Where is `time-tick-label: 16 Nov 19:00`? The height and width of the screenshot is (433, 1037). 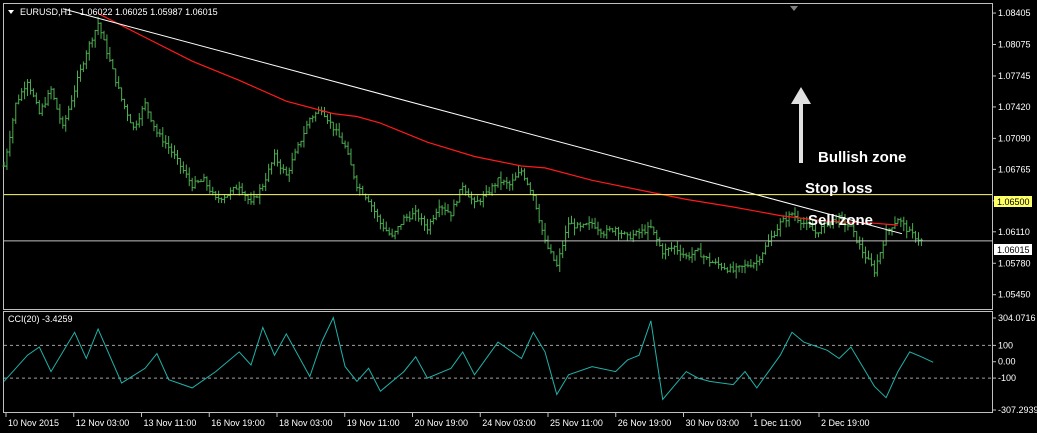
time-tick-label: 16 Nov 19:00 is located at coordinates (238, 423).